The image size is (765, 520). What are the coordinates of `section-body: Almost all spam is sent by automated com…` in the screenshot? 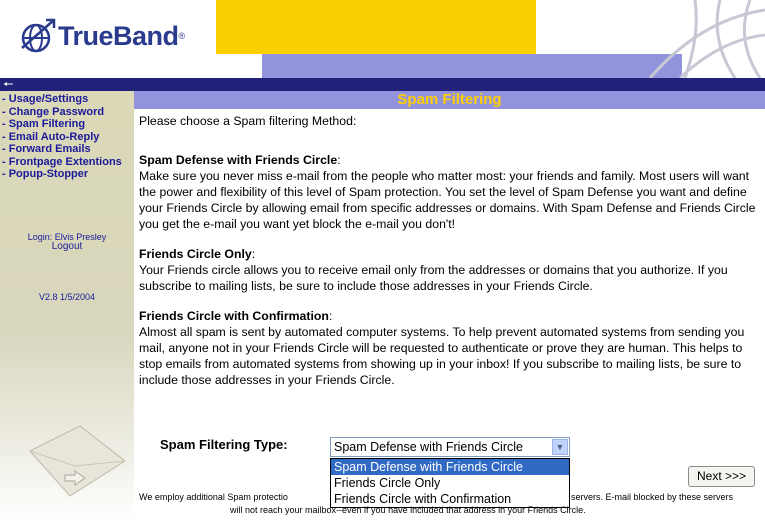 It's located at (442, 356).